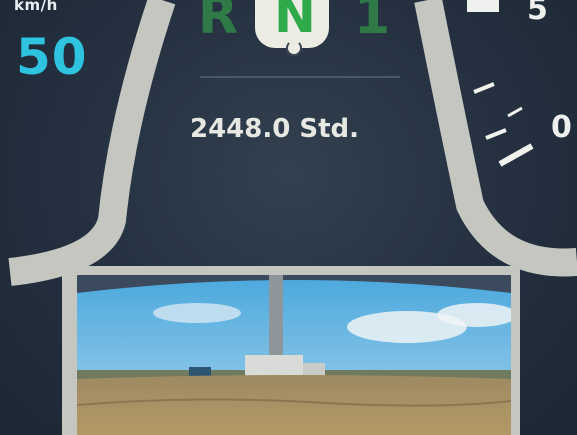 The width and height of the screenshot is (577, 435). What do you see at coordinates (537, 13) in the screenshot?
I see `rpm-tick-label-5: 5` at bounding box center [537, 13].